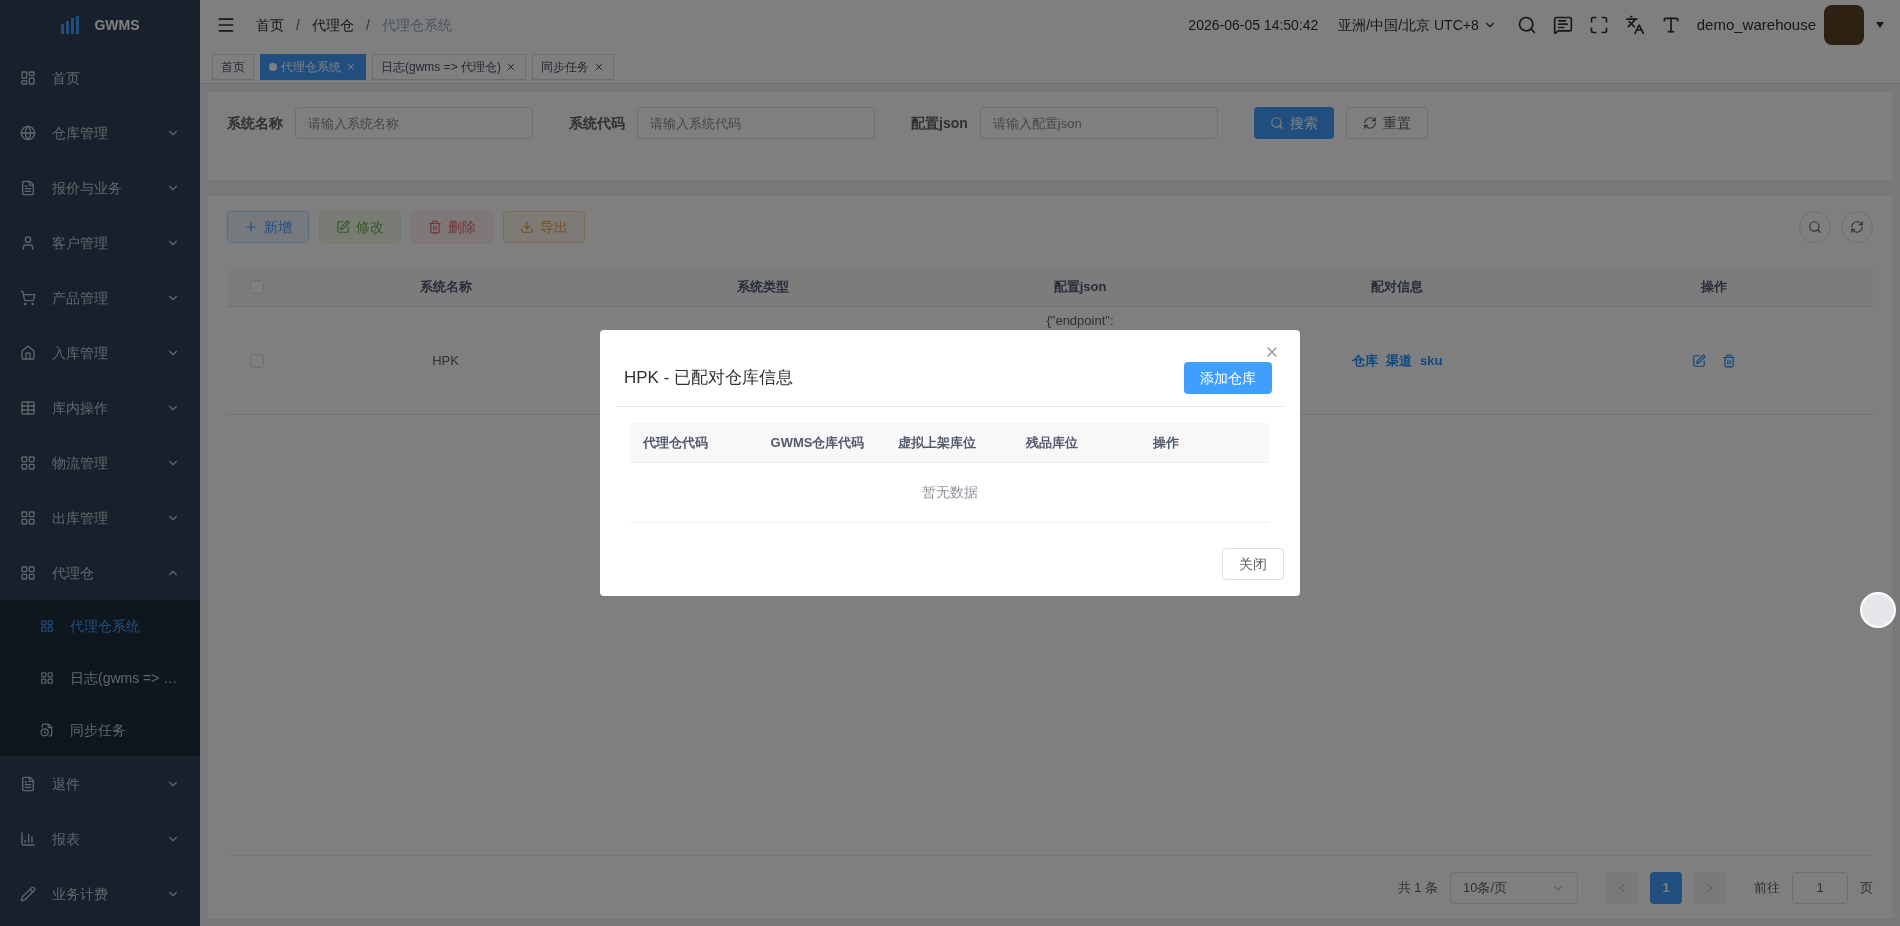  What do you see at coordinates (47, 730) in the screenshot?
I see `clock-document-icon` at bounding box center [47, 730].